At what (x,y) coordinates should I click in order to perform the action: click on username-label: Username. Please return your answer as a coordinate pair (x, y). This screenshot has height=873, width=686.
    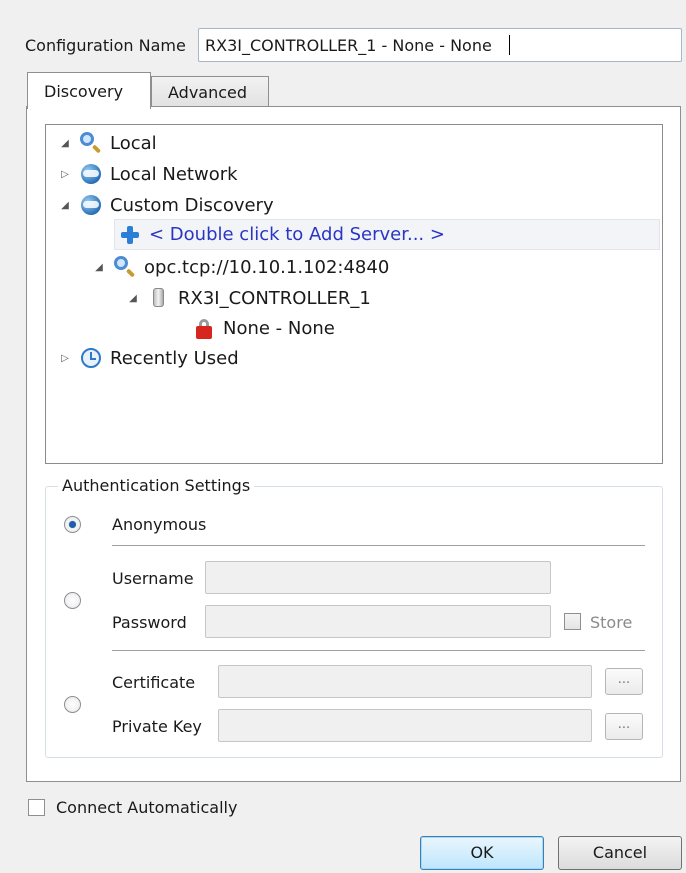
    Looking at the image, I should click on (153, 578).